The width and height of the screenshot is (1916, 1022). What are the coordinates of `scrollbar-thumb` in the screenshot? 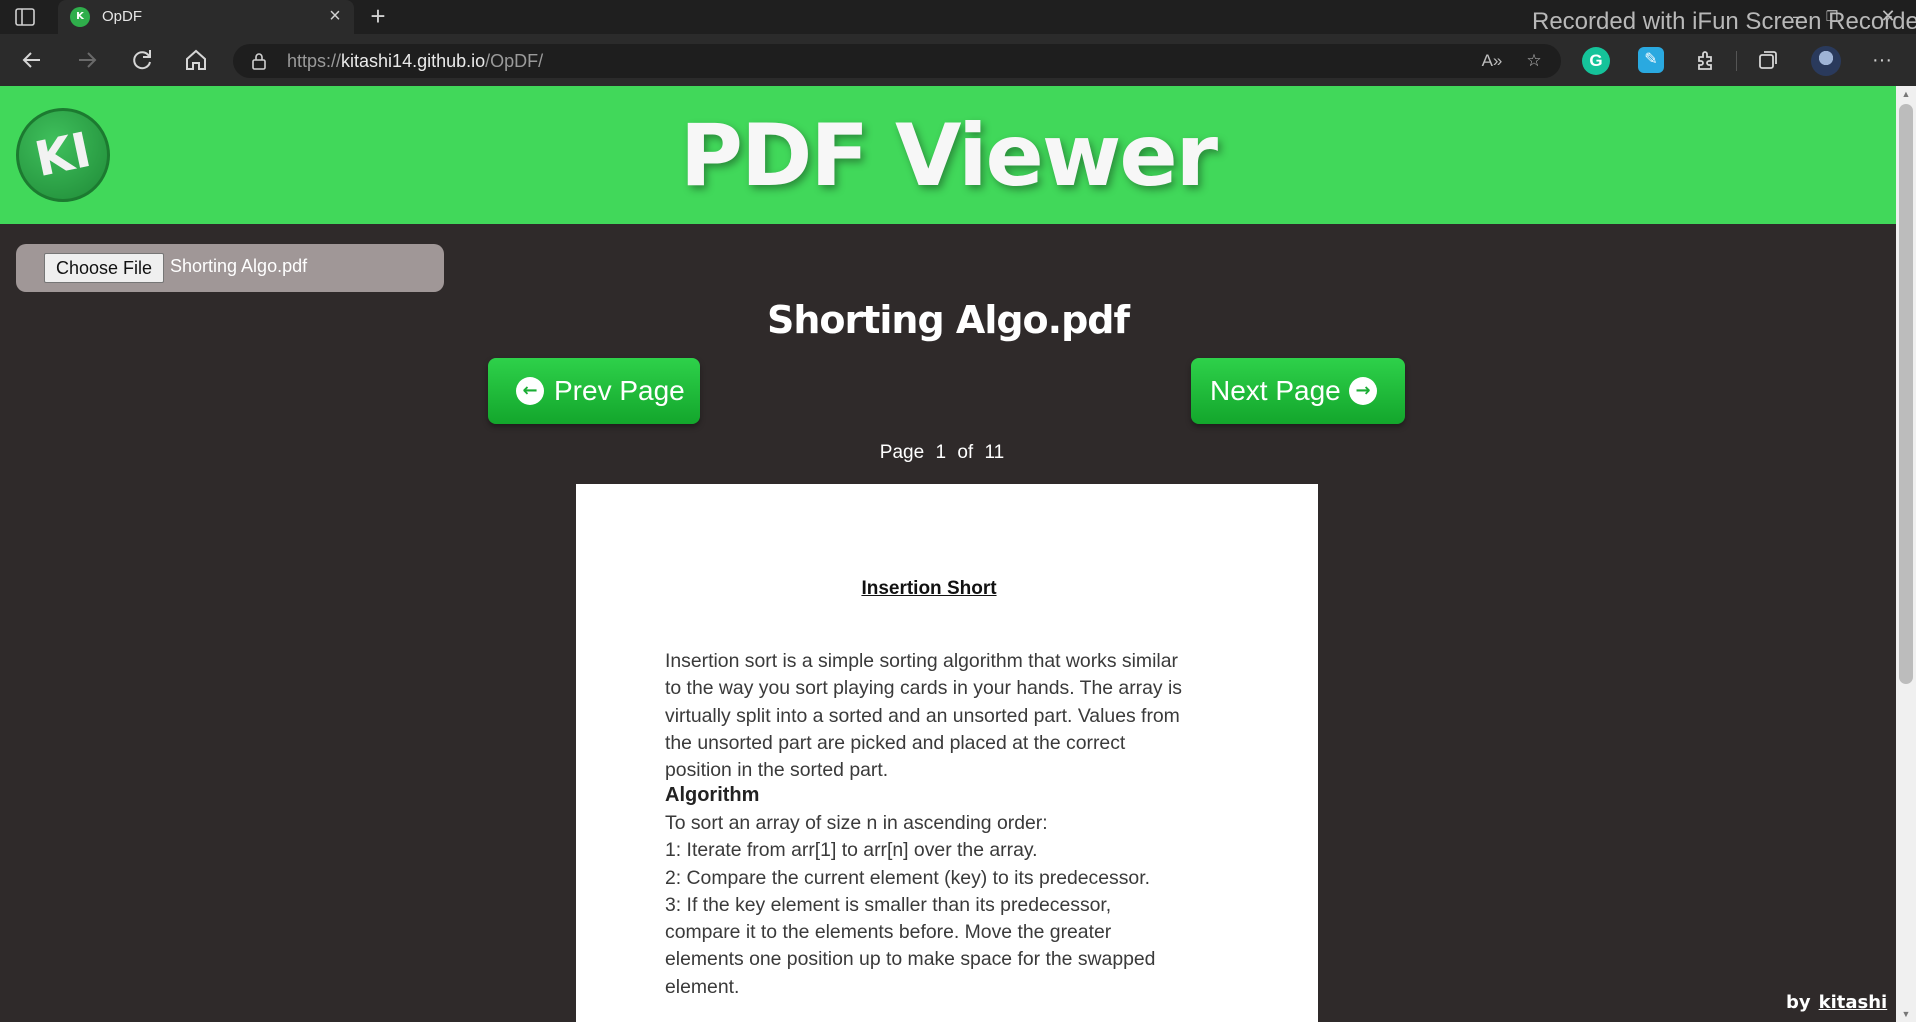 It's located at (1906, 394).